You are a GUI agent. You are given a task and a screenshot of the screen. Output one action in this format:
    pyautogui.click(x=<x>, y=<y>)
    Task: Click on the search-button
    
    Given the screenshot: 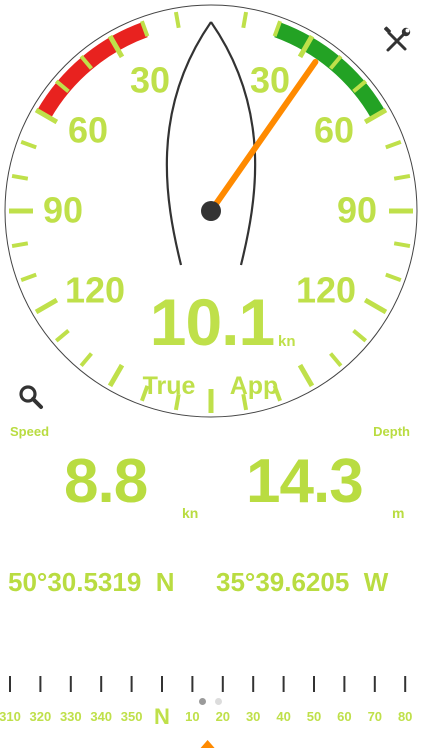 What is the action you would take?
    pyautogui.click(x=31, y=397)
    